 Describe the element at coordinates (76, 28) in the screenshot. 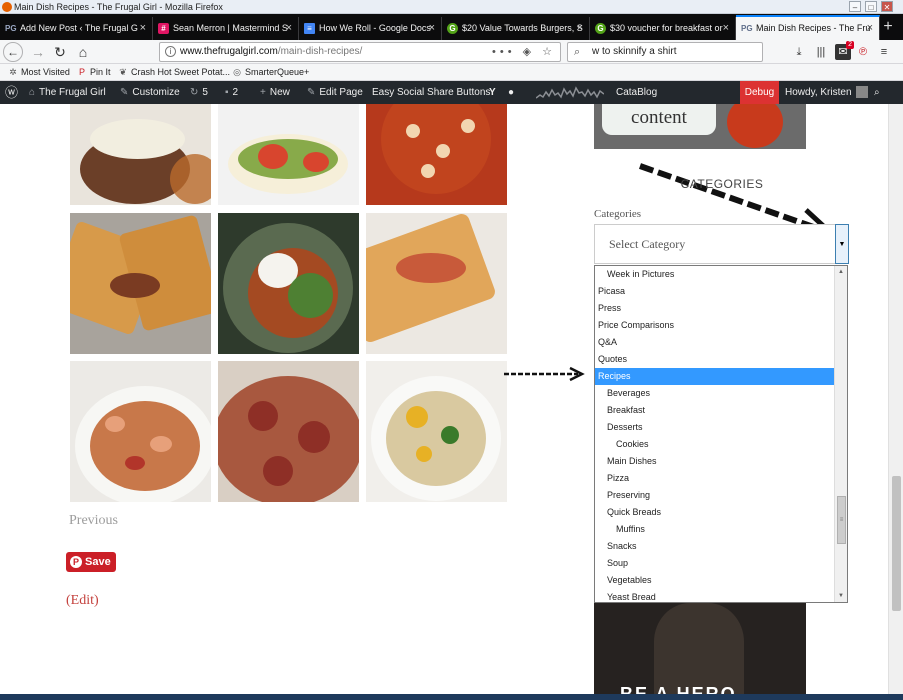

I see `tab-add-new-post: PG Add New Post ‹ The Frugal G ×` at that location.